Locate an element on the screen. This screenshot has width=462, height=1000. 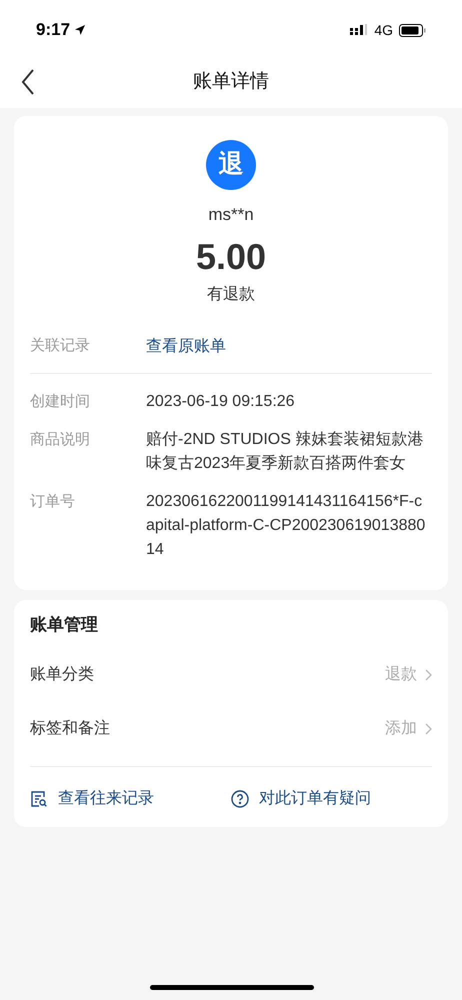
status-time: 9:17 is located at coordinates (53, 30).